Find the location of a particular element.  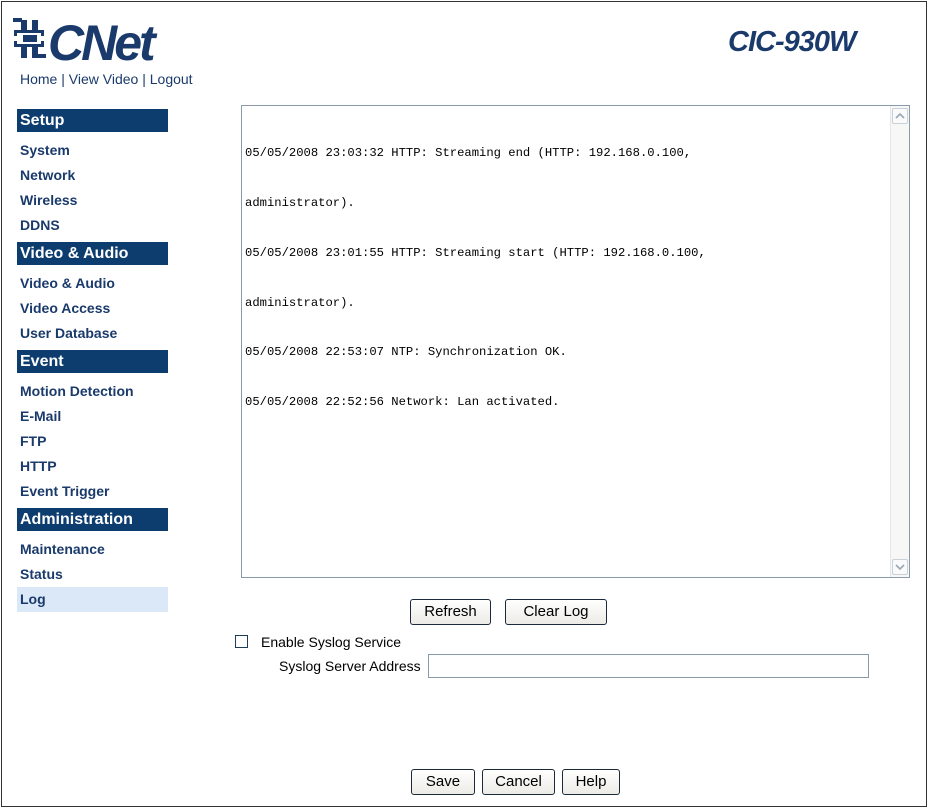

sidebar-item-event-trigger: Event Trigger is located at coordinates (92, 491).